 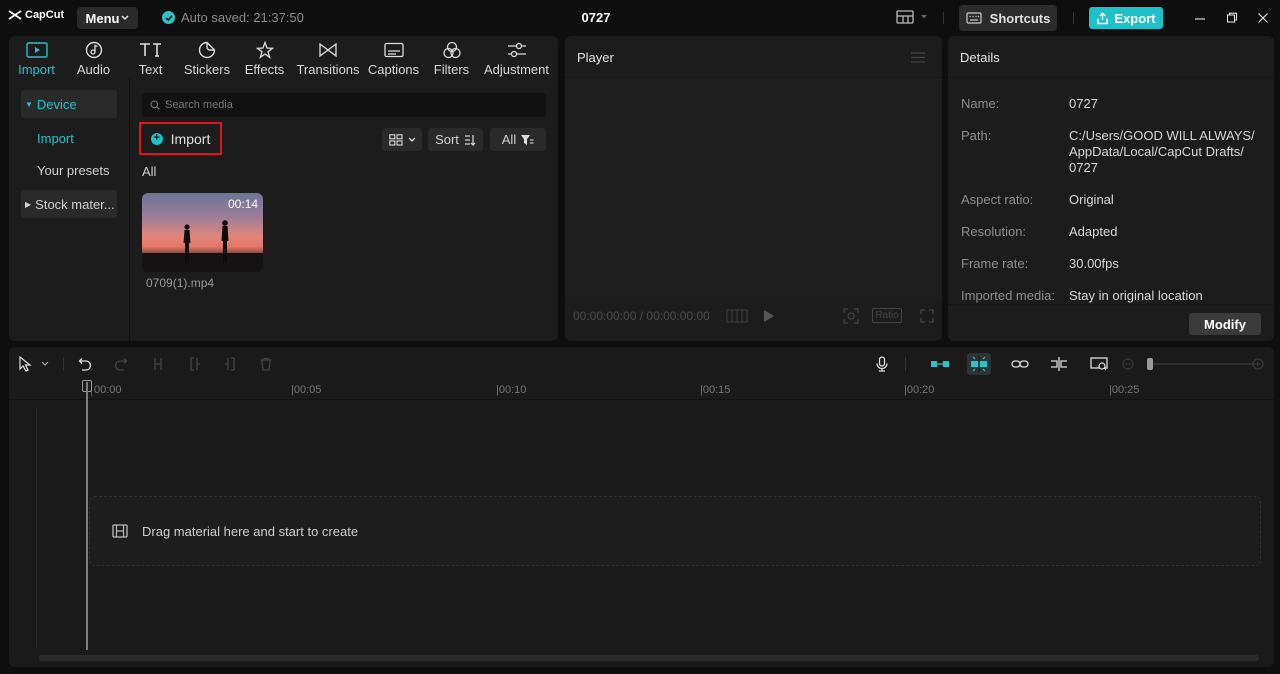 What do you see at coordinates (85, 364) in the screenshot?
I see `undo-button` at bounding box center [85, 364].